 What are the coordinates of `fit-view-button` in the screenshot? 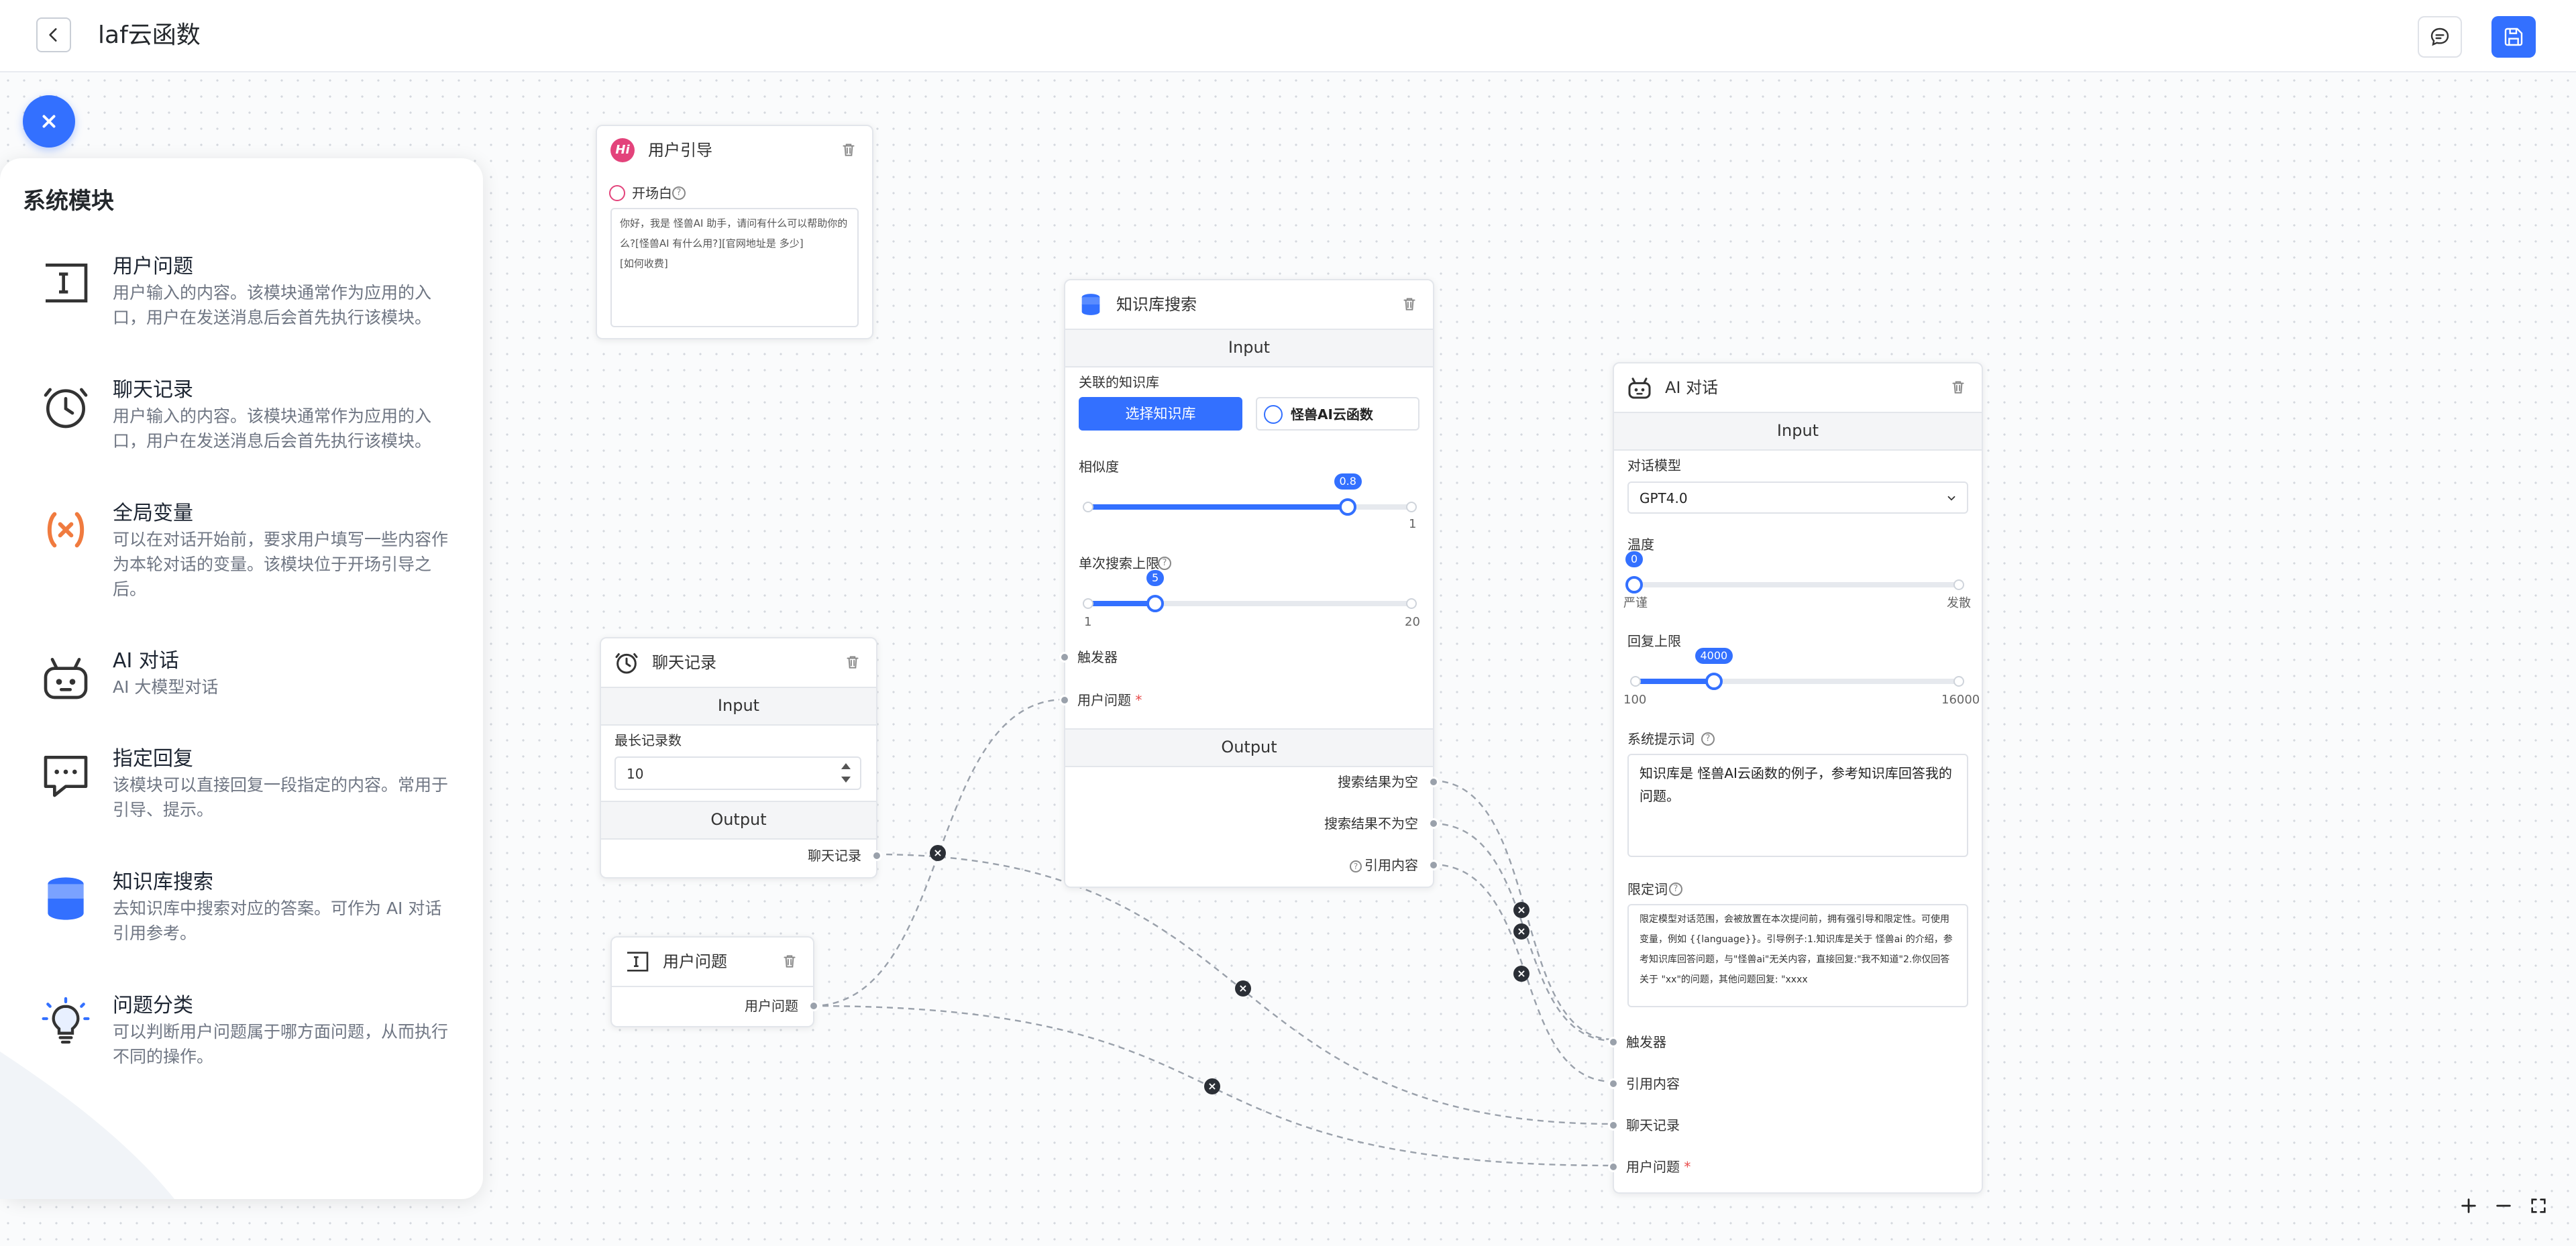 It's located at (2538, 1206).